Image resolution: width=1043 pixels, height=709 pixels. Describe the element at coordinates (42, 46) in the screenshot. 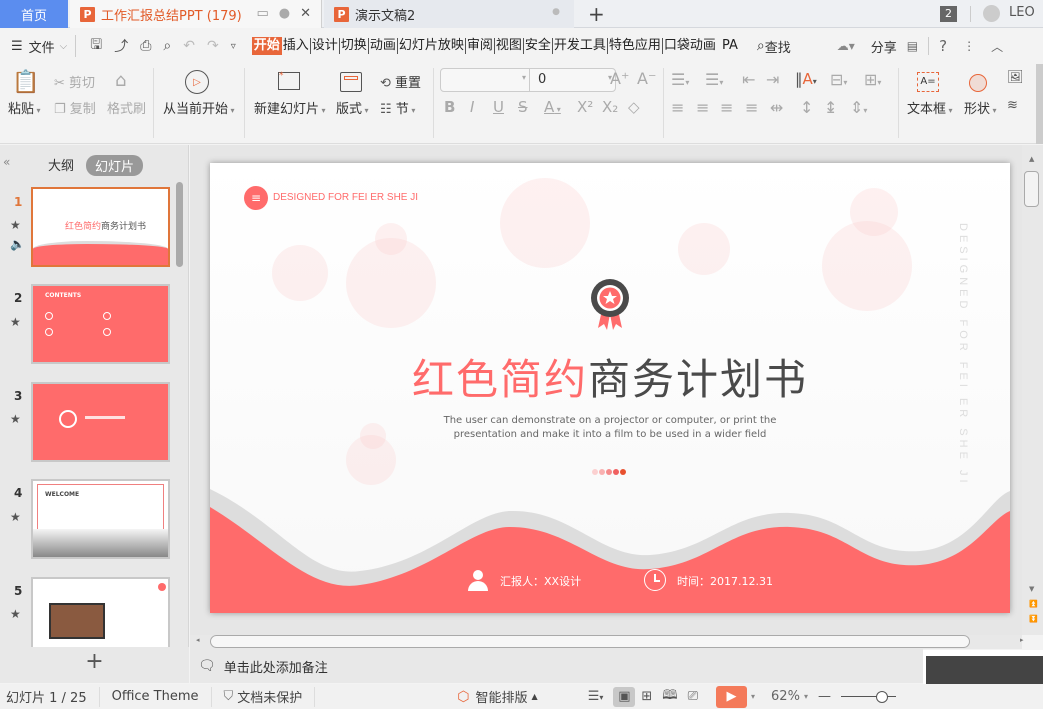

I see `file-menu: 文件` at that location.